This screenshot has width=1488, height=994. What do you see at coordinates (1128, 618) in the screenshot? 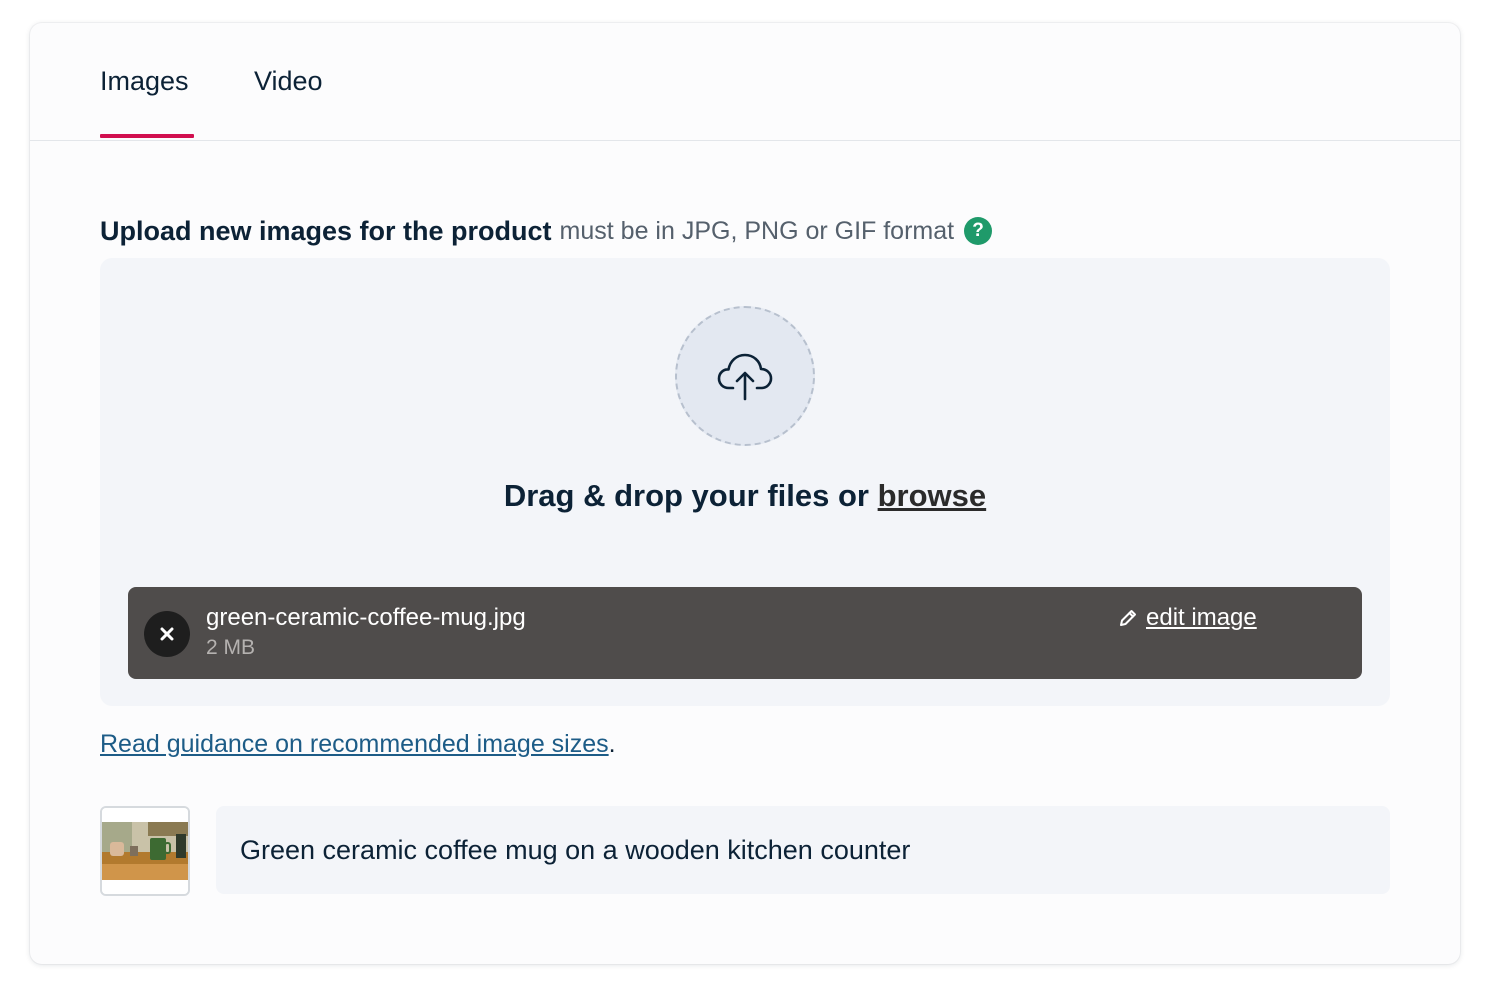
I see `pencil-icon` at bounding box center [1128, 618].